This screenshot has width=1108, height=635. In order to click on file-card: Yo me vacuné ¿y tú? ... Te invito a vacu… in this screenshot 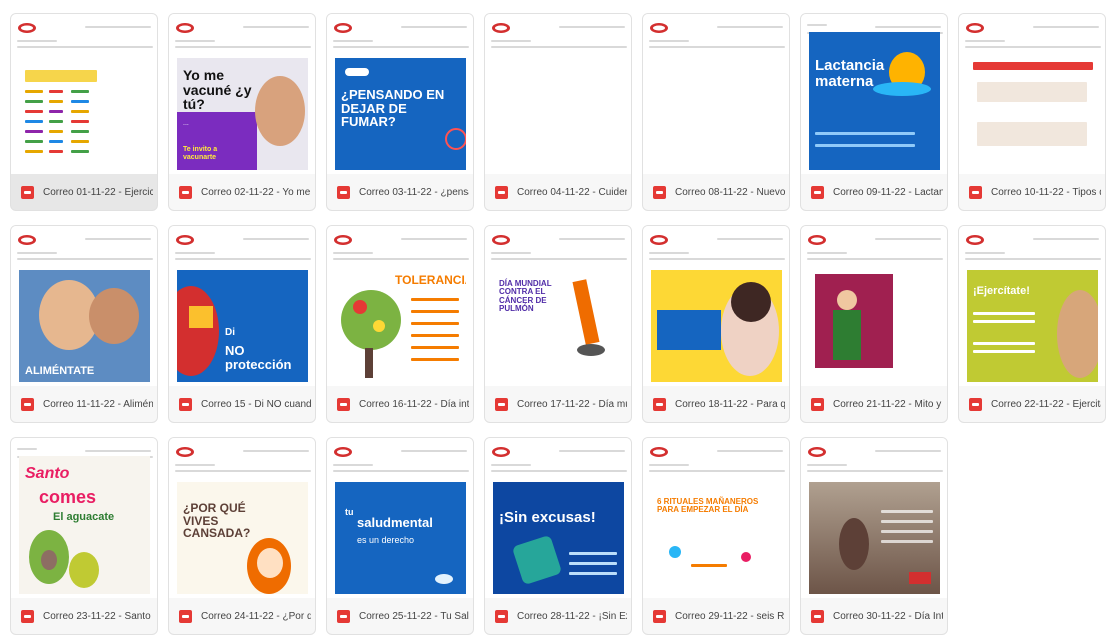, I will do `click(242, 112)`.